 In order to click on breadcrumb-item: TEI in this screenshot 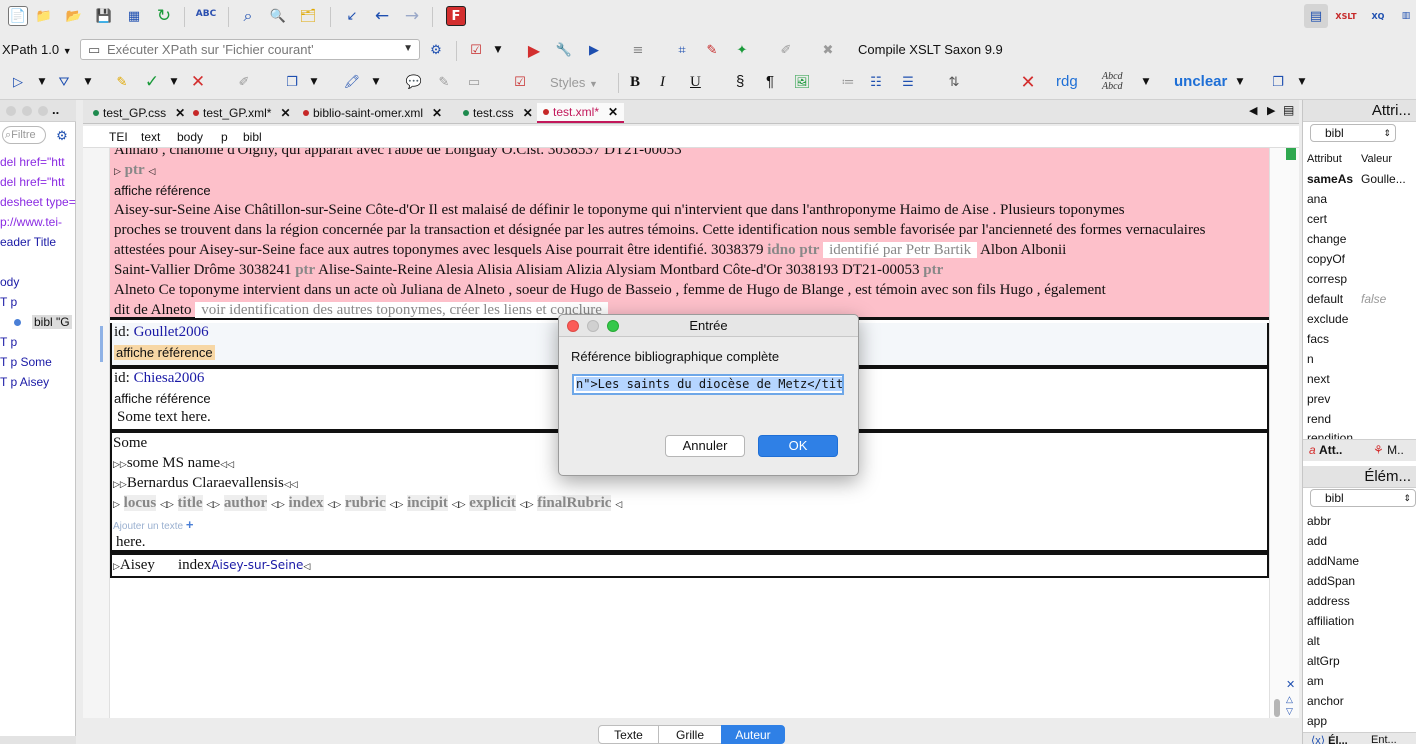, I will do `click(118, 137)`.